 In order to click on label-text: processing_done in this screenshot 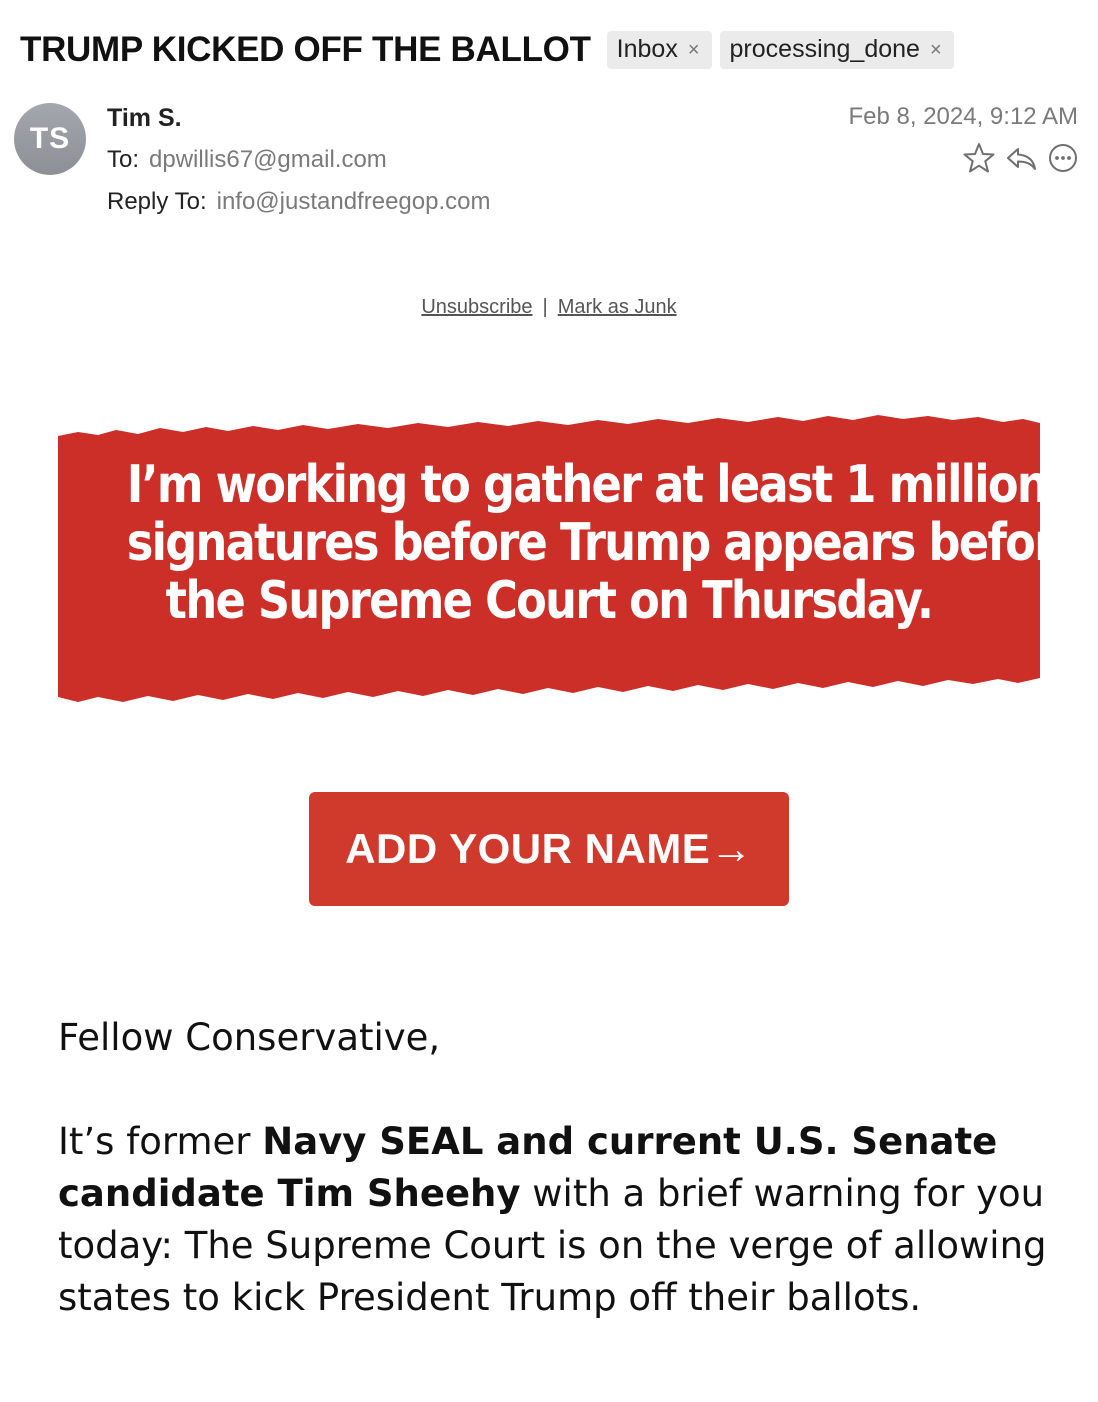, I will do `click(824, 49)`.